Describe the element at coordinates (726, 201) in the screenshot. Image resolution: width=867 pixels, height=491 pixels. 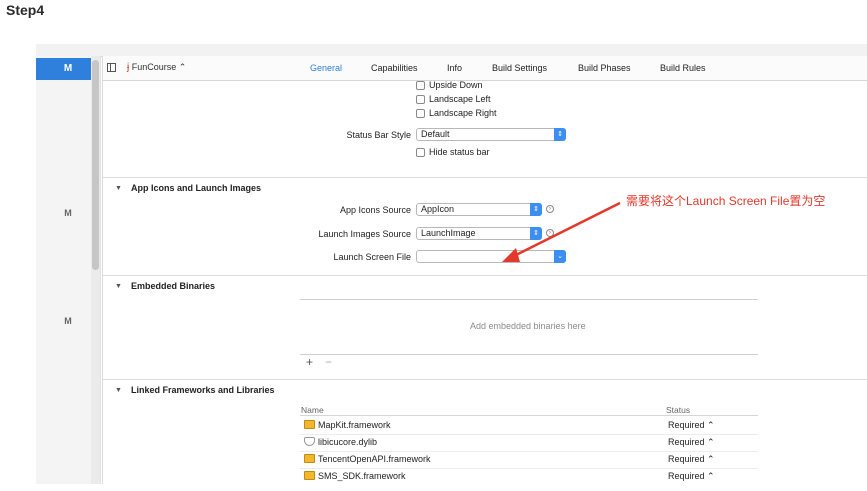
I see `annotation-text: 需要将这个Launch Screen File置为空` at that location.